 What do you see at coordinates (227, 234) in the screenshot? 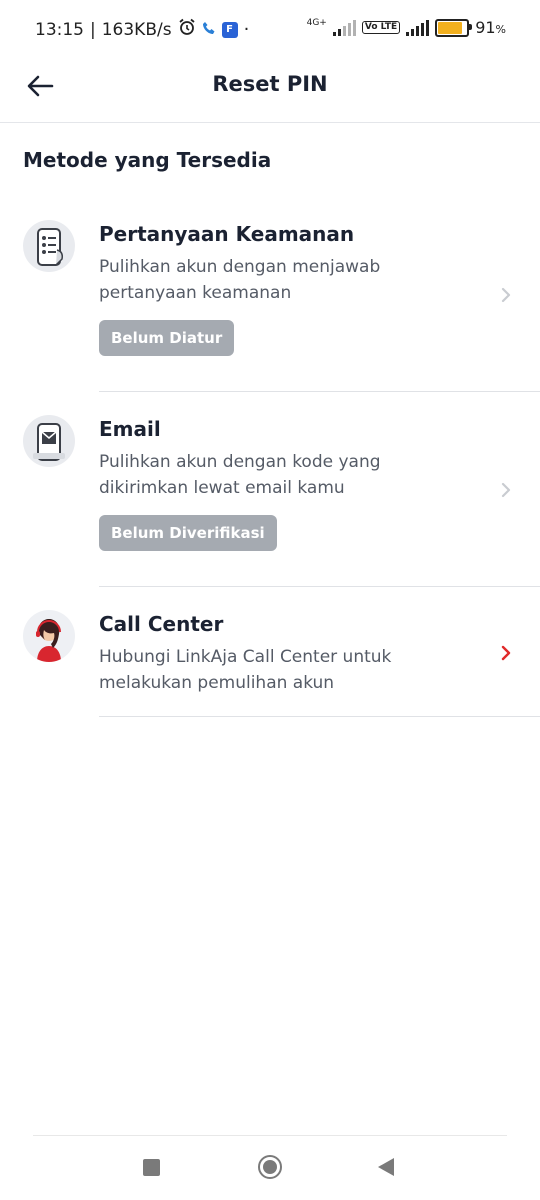
I see `method-title: Pertanyaan Keamanan` at bounding box center [227, 234].